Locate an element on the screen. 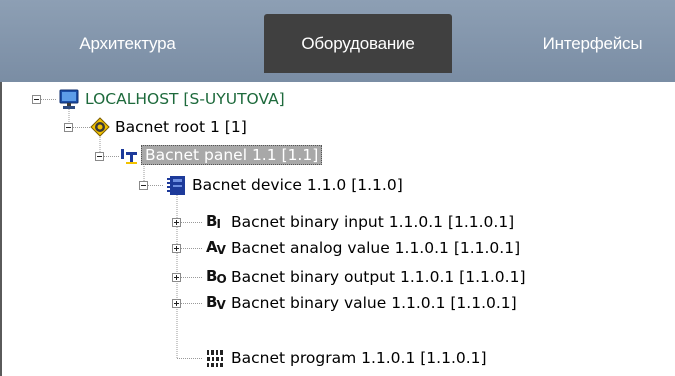  binary-output-icon: BO is located at coordinates (216, 276).